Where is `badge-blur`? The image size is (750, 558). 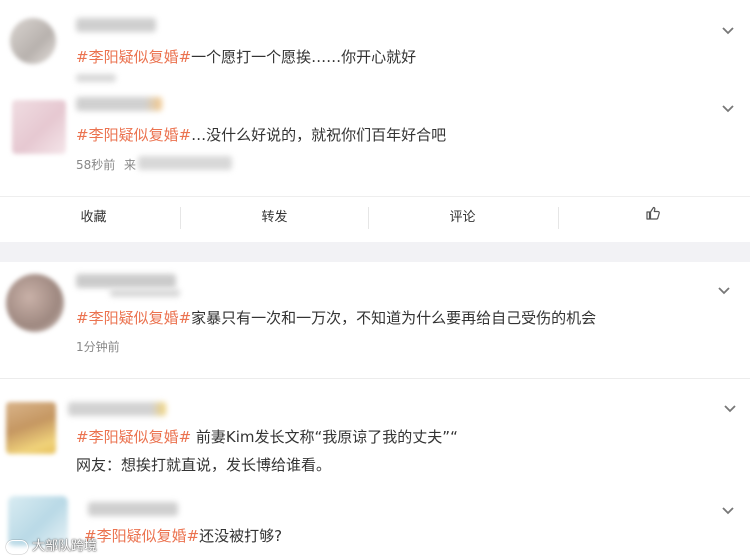 badge-blur is located at coordinates (145, 293).